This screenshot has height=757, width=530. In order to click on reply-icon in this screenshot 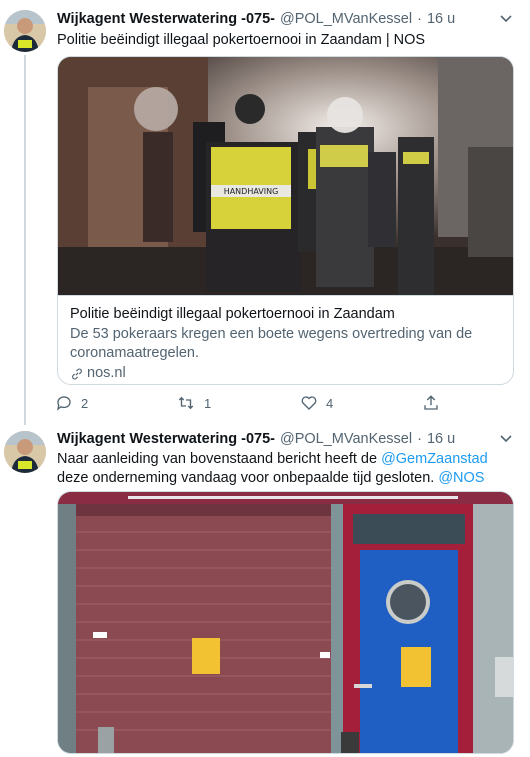, I will do `click(63, 403)`.